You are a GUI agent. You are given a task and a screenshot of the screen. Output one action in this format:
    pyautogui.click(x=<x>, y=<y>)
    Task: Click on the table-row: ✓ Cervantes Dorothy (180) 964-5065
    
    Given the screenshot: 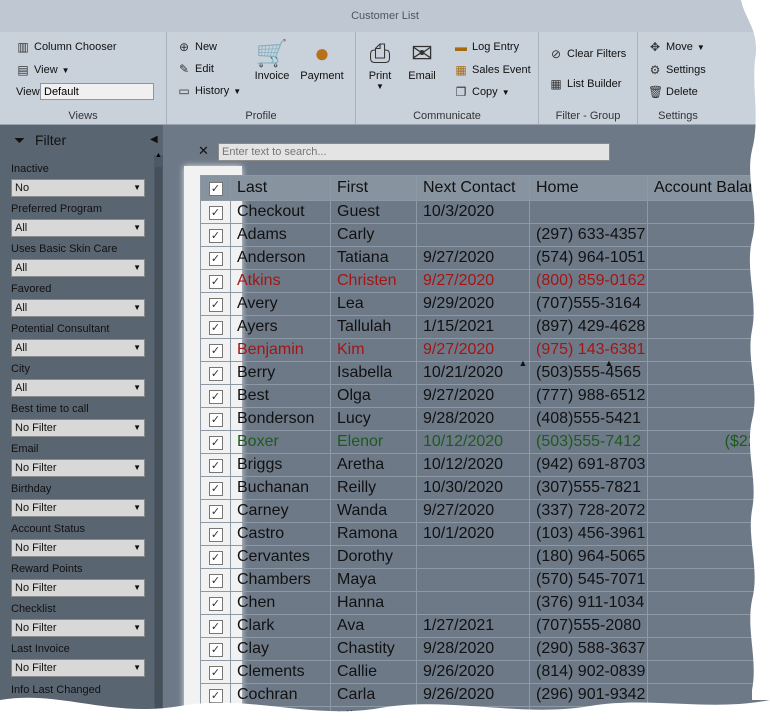 What is the action you would take?
    pyautogui.click(x=485, y=557)
    